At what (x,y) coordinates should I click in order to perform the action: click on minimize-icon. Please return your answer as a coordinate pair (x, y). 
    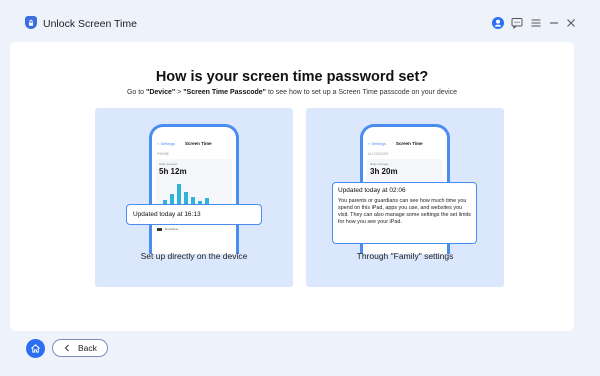
    Looking at the image, I should click on (553, 22).